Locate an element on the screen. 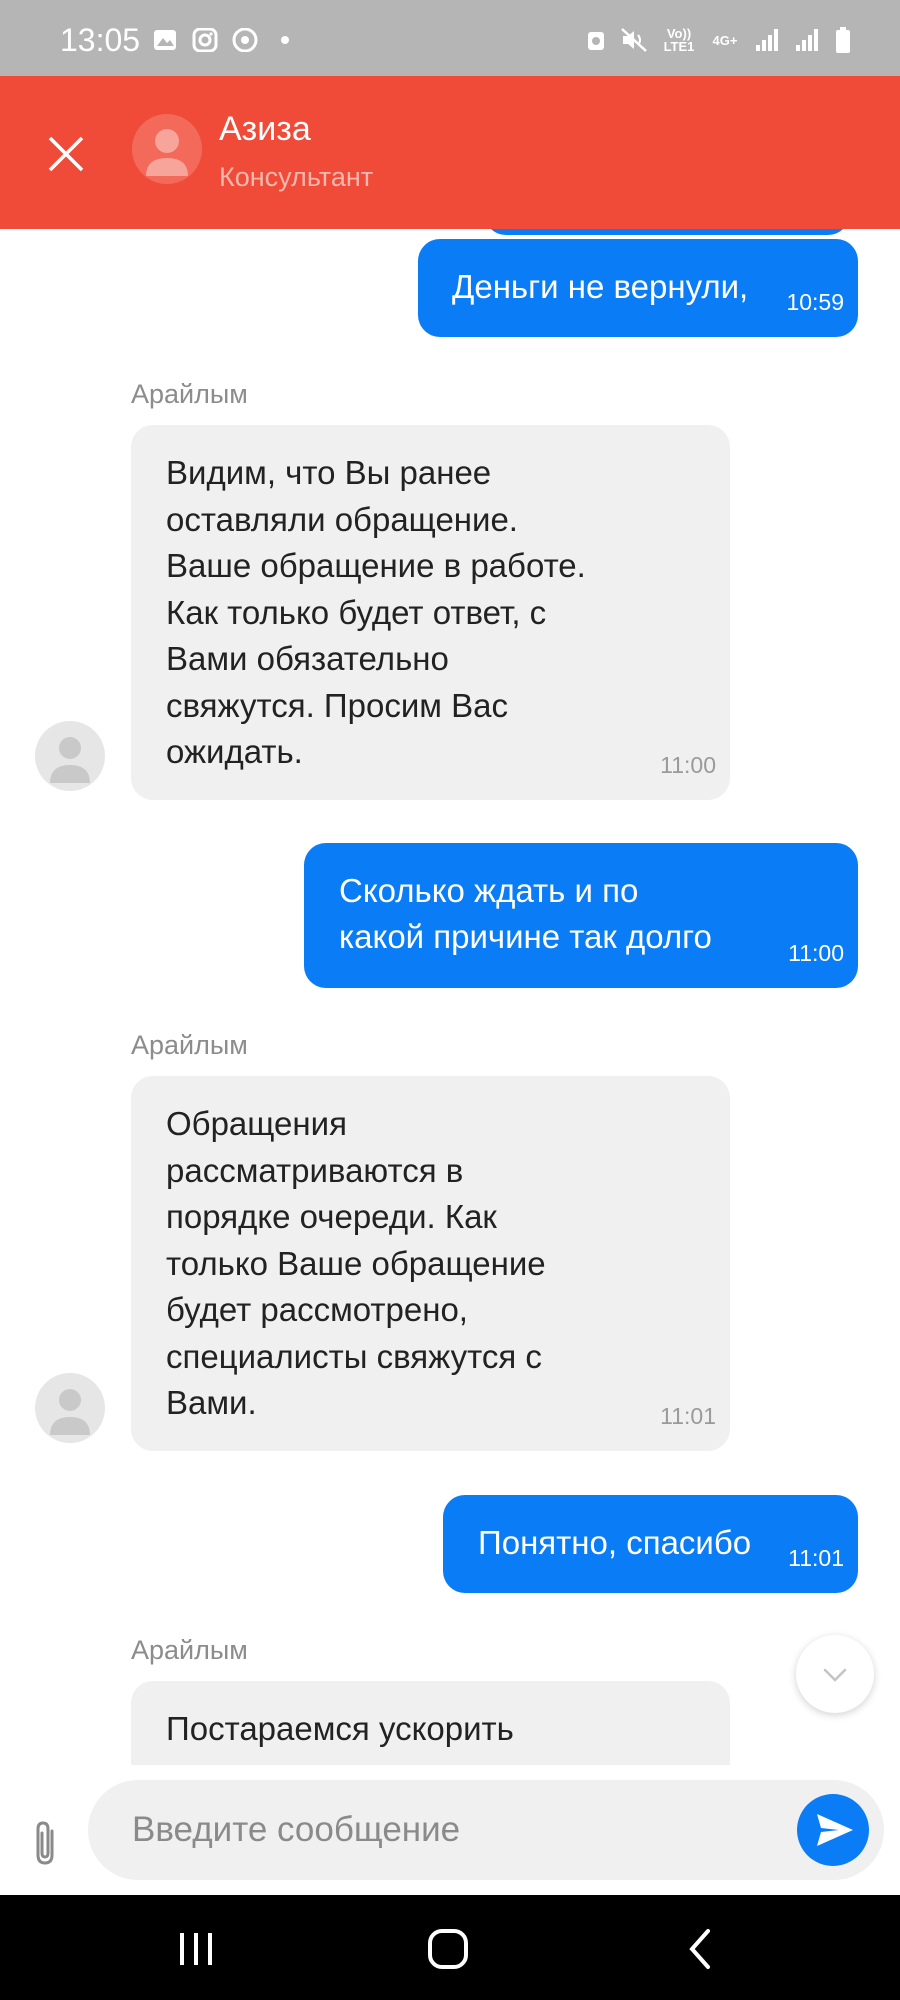  message-line: свяжутся. Просим Вас is located at coordinates (337, 705).